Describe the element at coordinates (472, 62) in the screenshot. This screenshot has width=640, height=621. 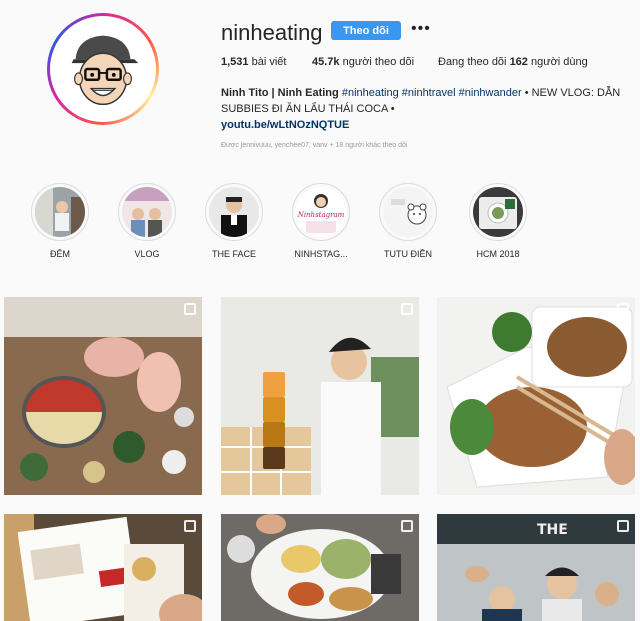
I see `following-prefix: Đang theo dõi` at that location.